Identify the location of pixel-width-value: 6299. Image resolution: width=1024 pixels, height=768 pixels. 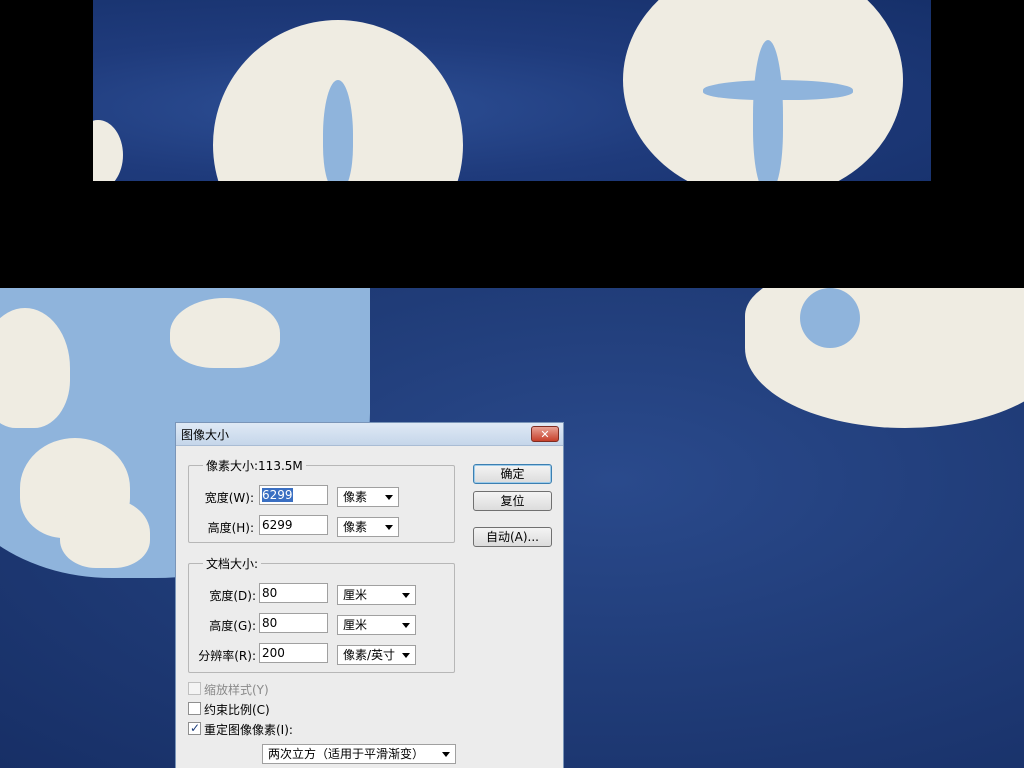
(277, 495).